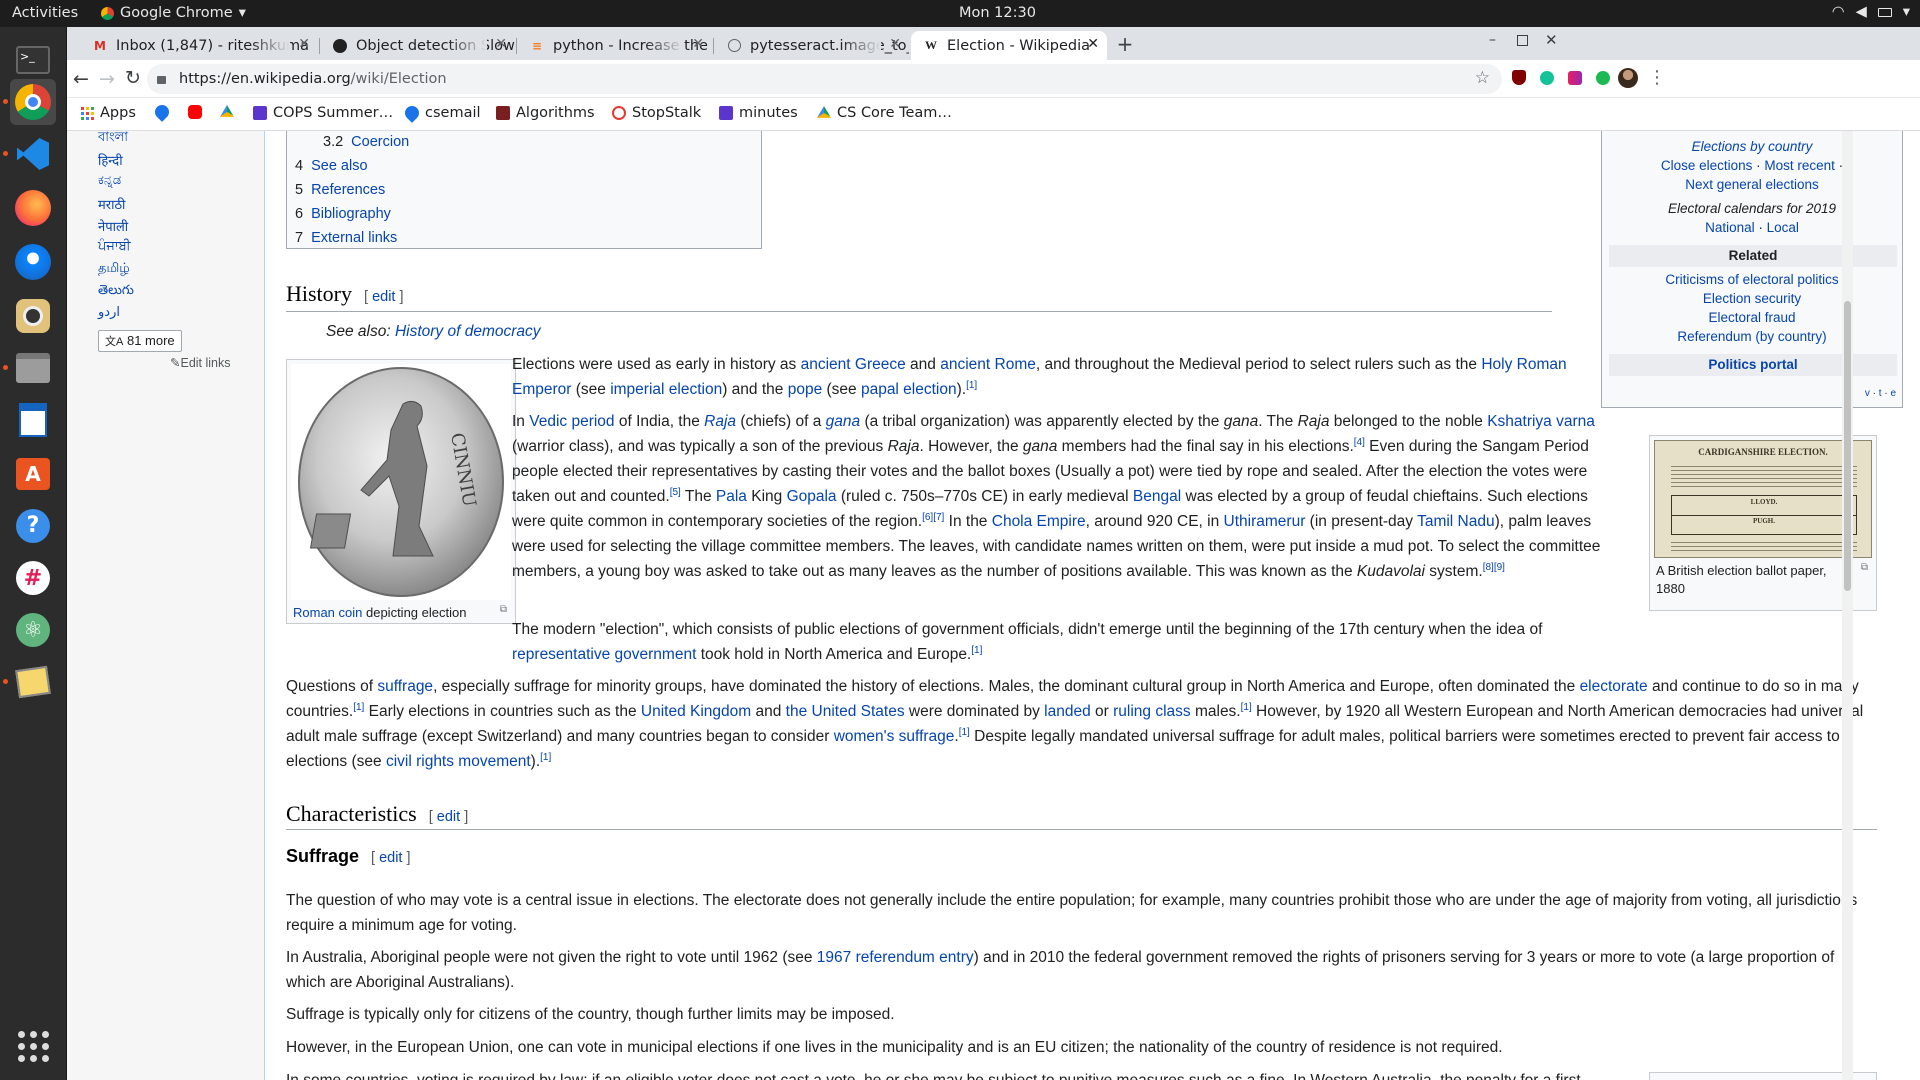 Image resolution: width=1920 pixels, height=1080 pixels. What do you see at coordinates (33, 682) in the screenshot?
I see `image-viewer-icon` at bounding box center [33, 682].